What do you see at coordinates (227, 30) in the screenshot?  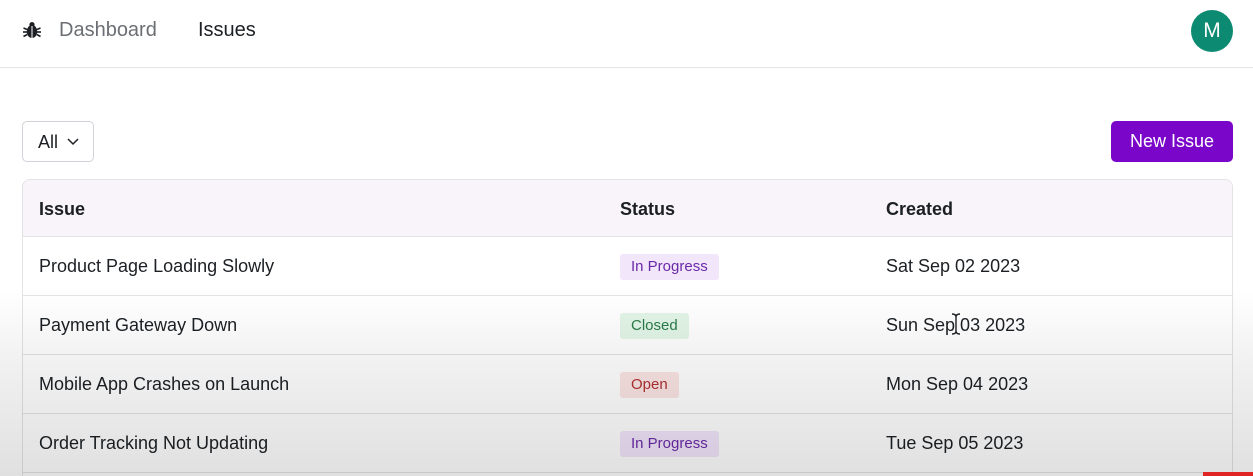 I see `nav-link-issues: Issues` at bounding box center [227, 30].